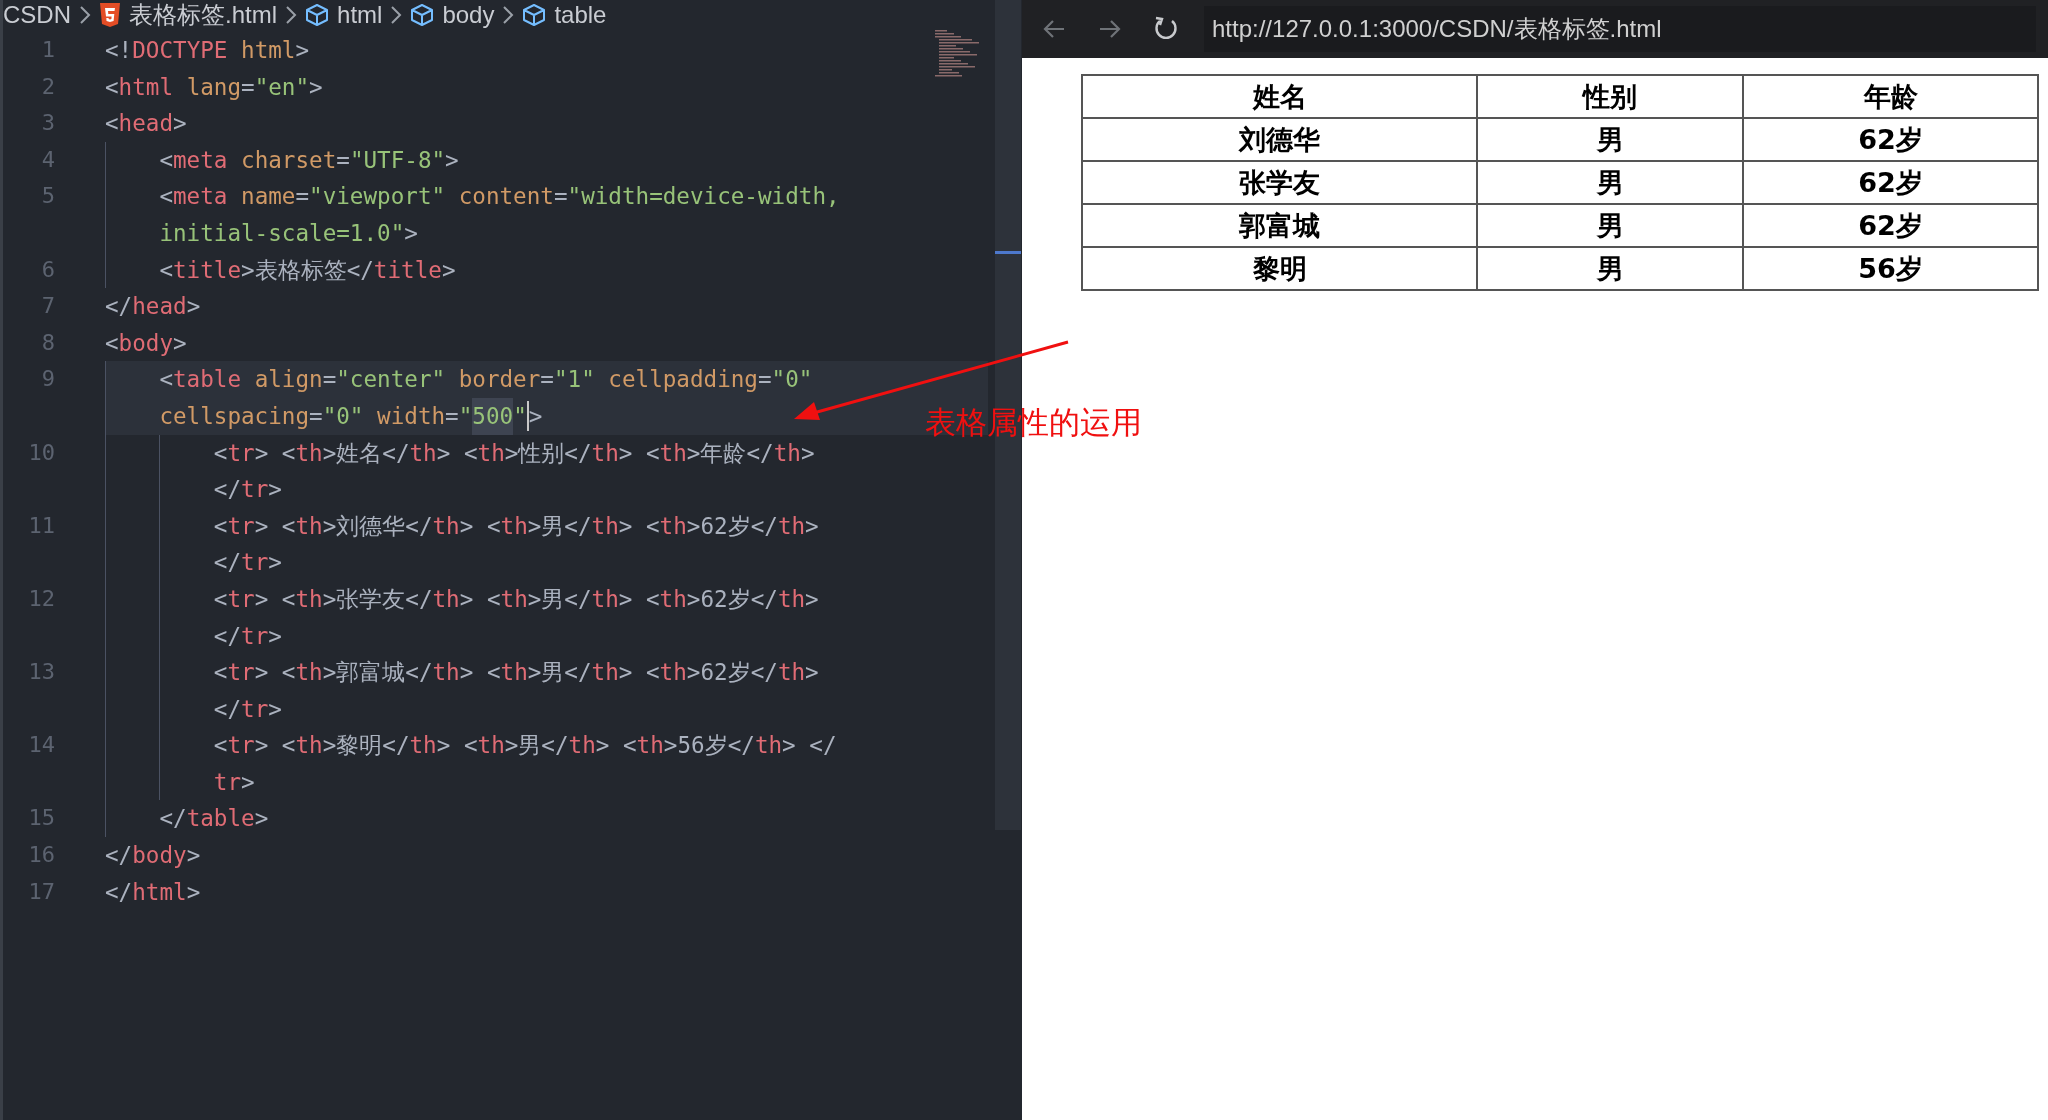 The height and width of the screenshot is (1120, 2048). I want to click on column-header: 姓名, so click(1279, 96).